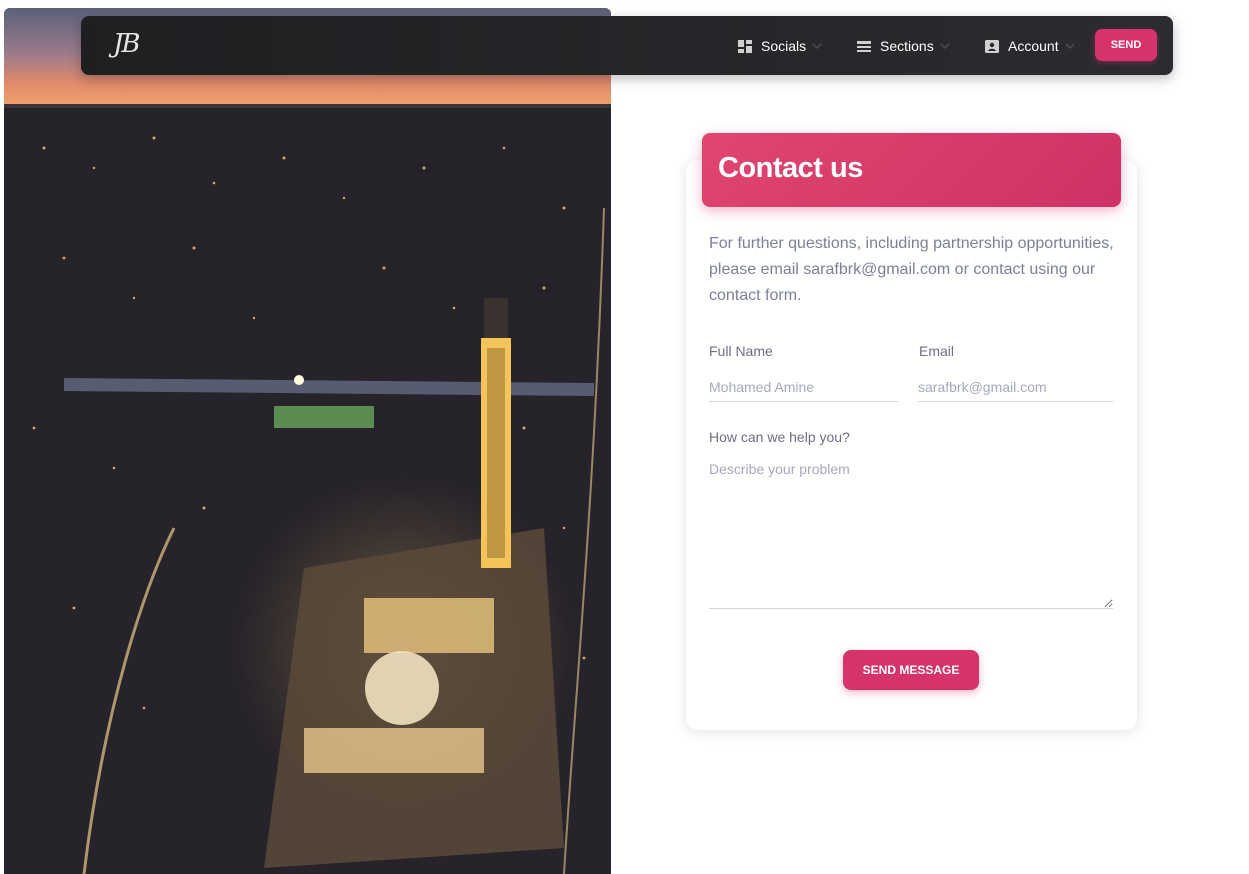 The image size is (1249, 874). I want to click on full-name-label: Full Name, so click(741, 351).